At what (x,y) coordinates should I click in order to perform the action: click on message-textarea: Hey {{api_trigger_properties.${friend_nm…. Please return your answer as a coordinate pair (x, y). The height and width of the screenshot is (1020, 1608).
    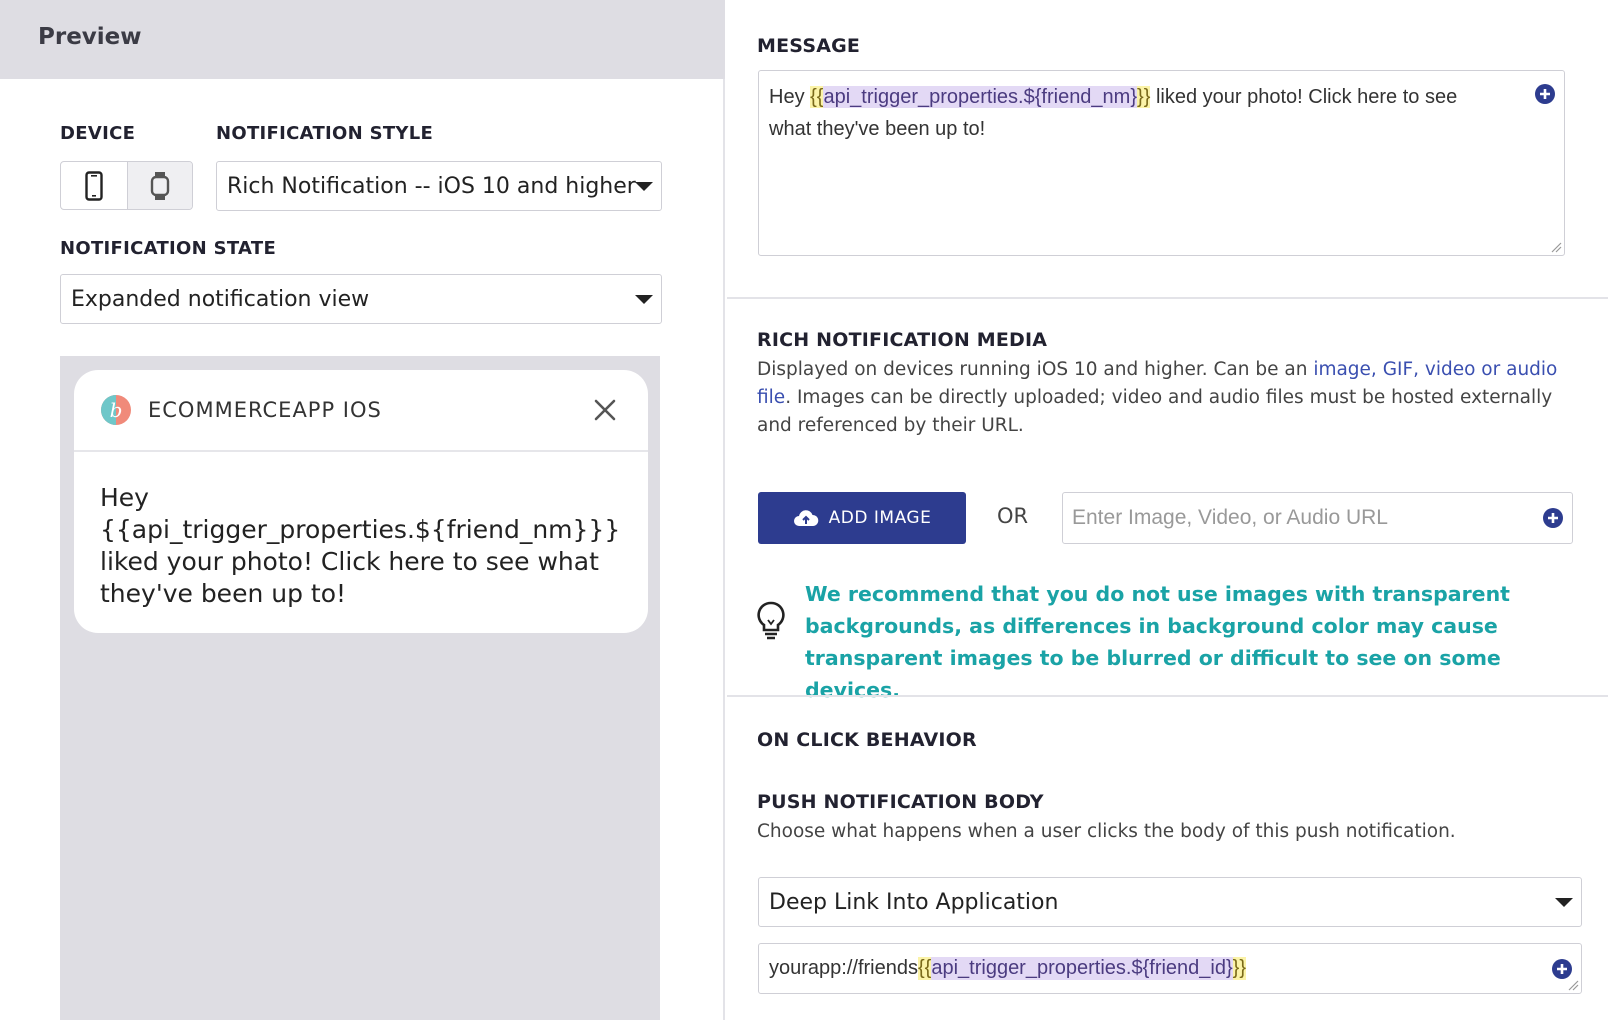
    Looking at the image, I should click on (1161, 163).